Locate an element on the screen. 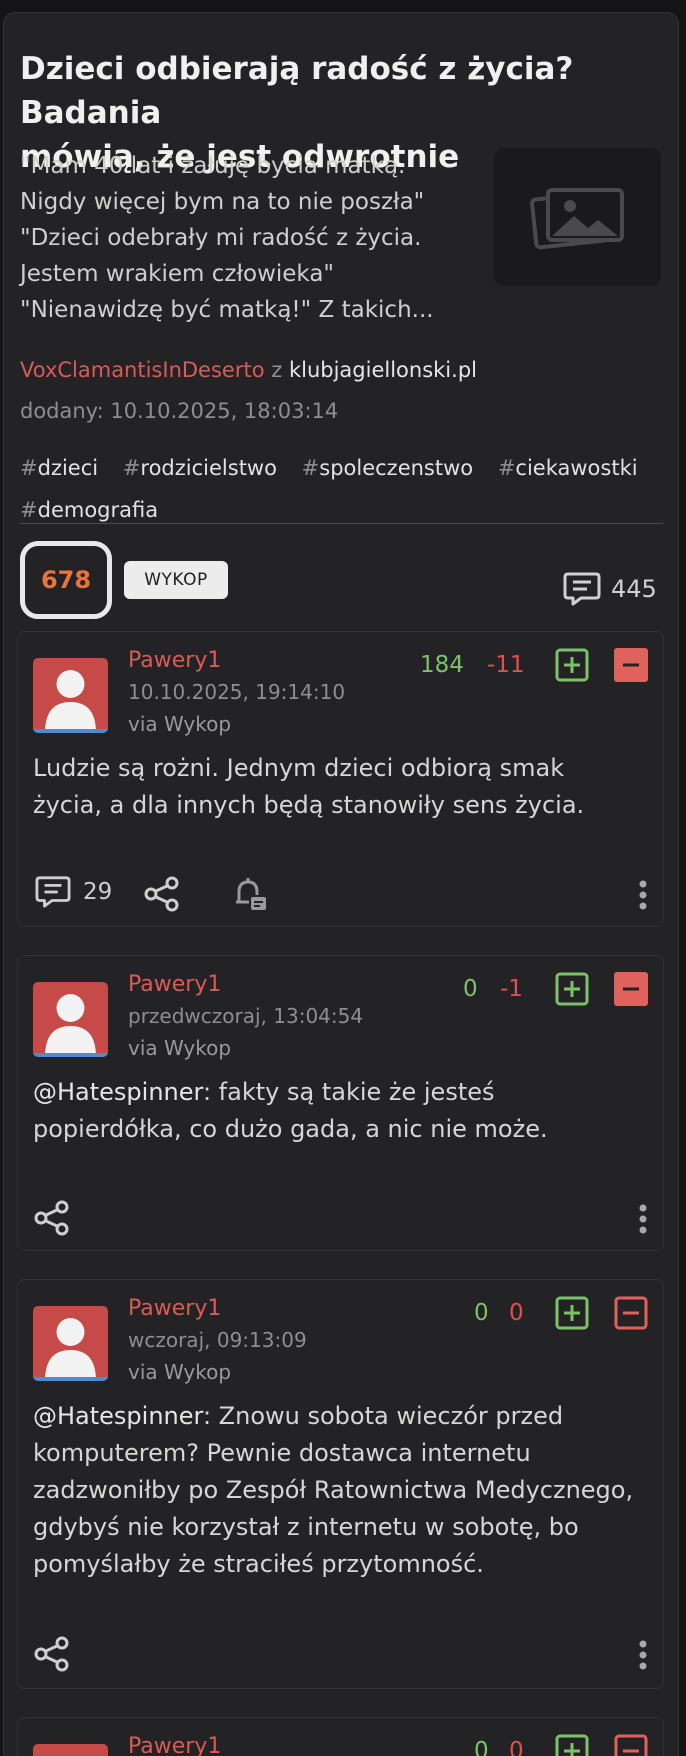  comment-text-line: : fakty są takie że jesteś is located at coordinates (348, 1092).